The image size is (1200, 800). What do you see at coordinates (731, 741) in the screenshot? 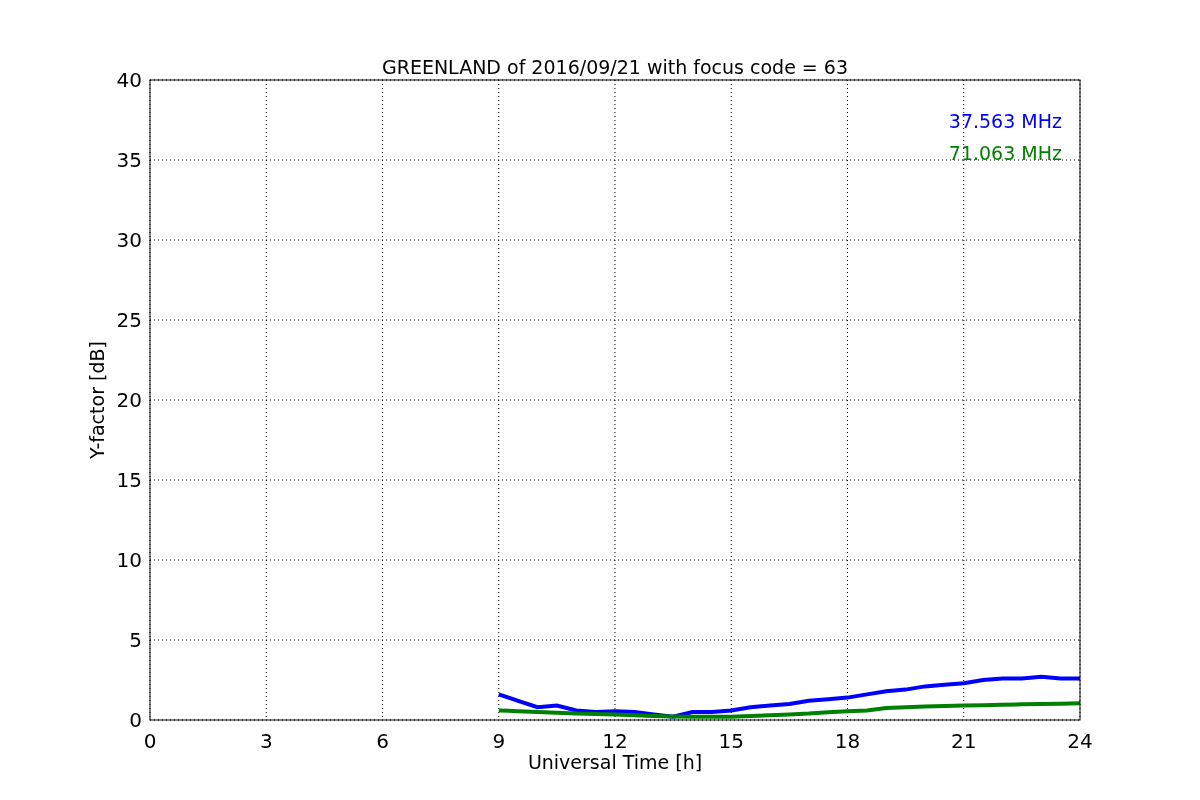
I see `x-tick-label: 15` at bounding box center [731, 741].